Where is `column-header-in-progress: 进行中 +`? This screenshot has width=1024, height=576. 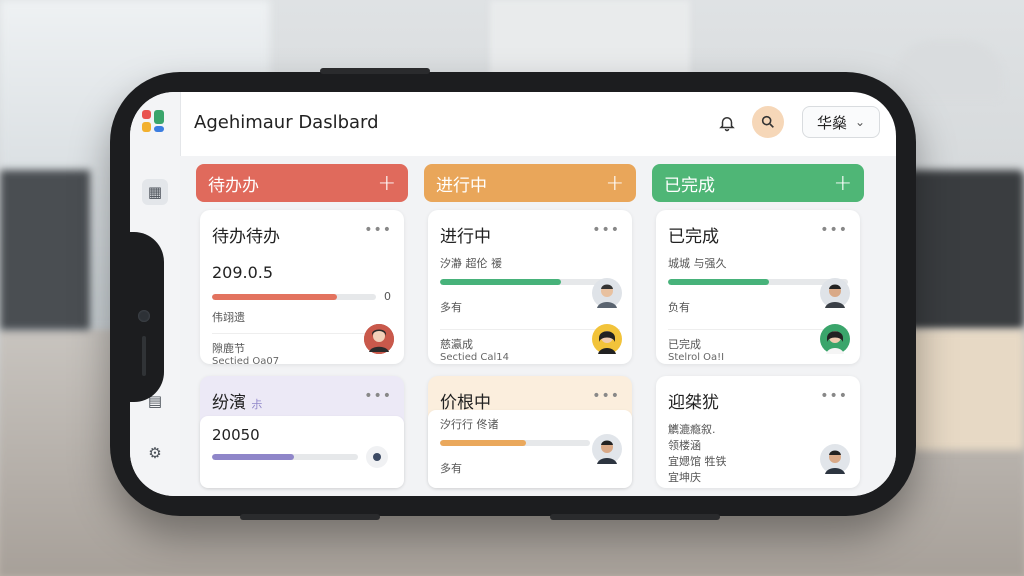 column-header-in-progress: 进行中 + is located at coordinates (530, 183).